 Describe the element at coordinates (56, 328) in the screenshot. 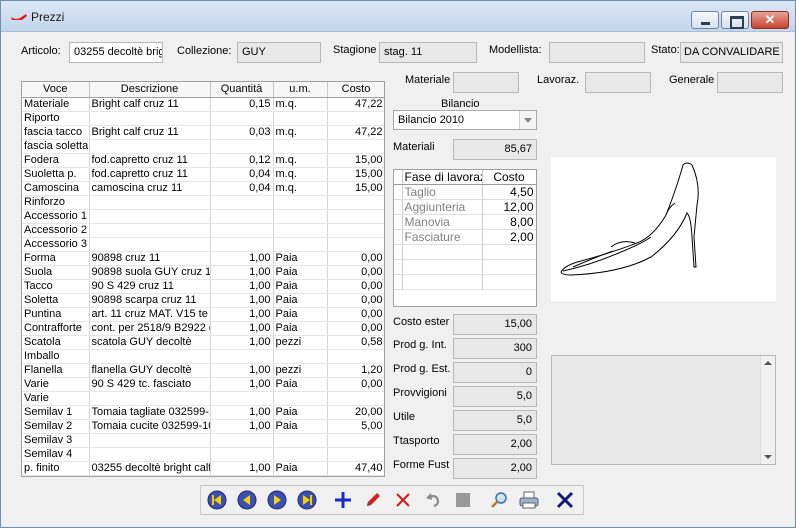

I see `voce-cell: Contrafforte` at that location.